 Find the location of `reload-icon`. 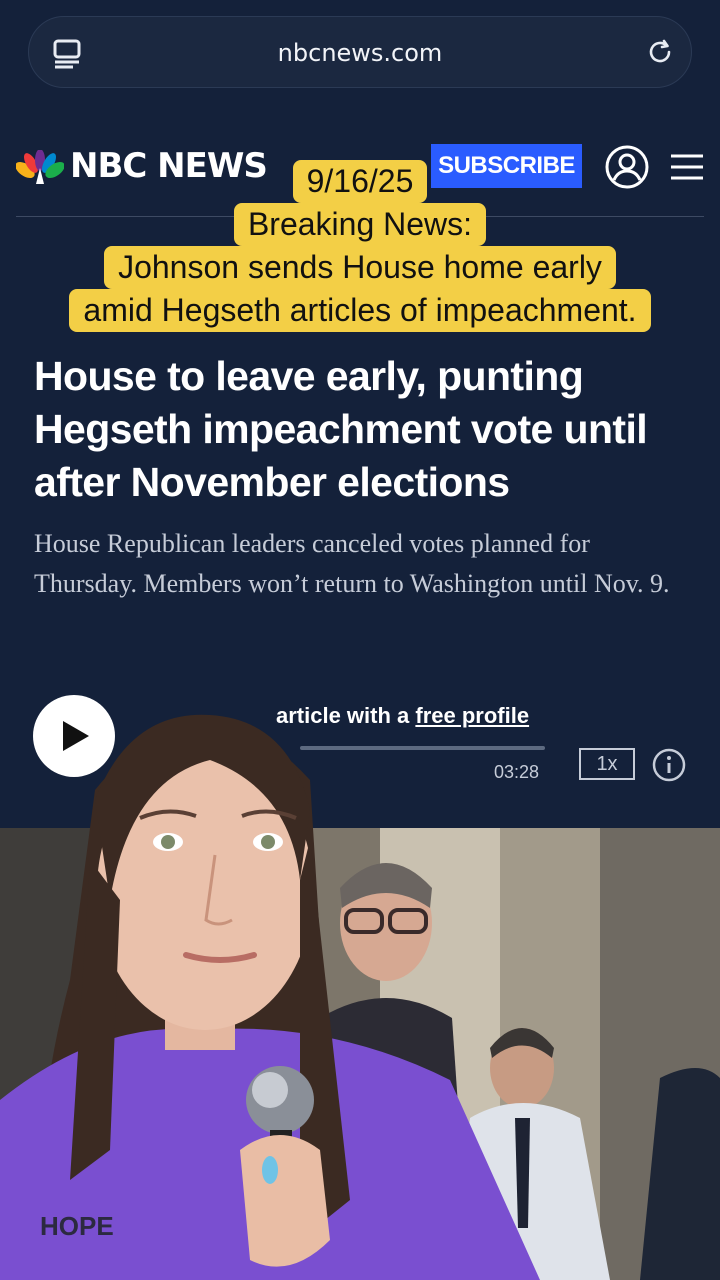

reload-icon is located at coordinates (660, 52).